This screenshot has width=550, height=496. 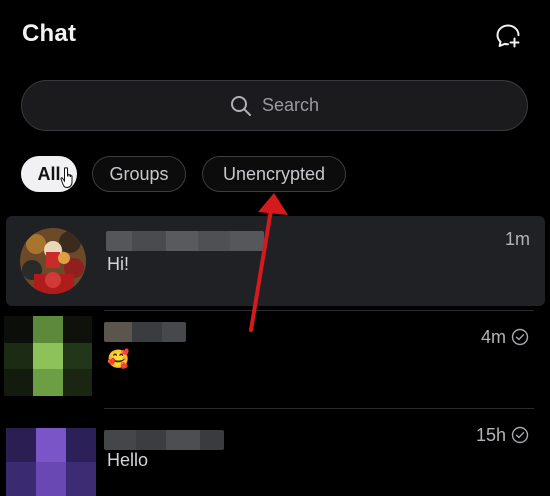 I want to click on last-message: Hello, so click(x=128, y=460).